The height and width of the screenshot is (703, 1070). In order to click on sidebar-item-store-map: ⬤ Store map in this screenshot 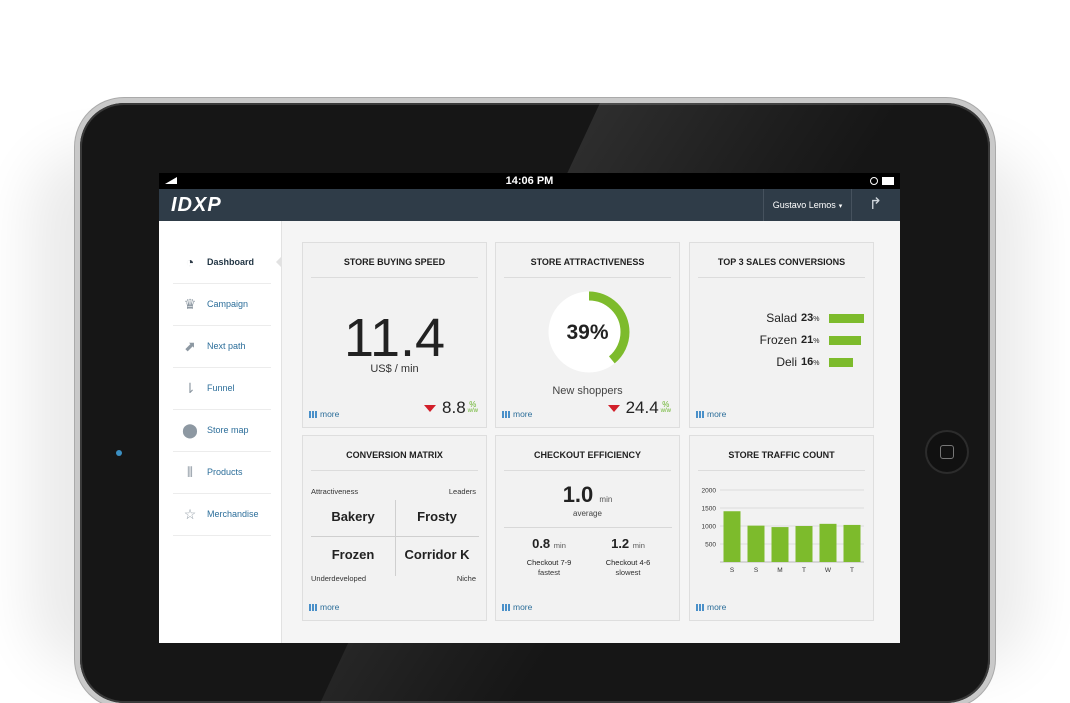, I will do `click(222, 430)`.